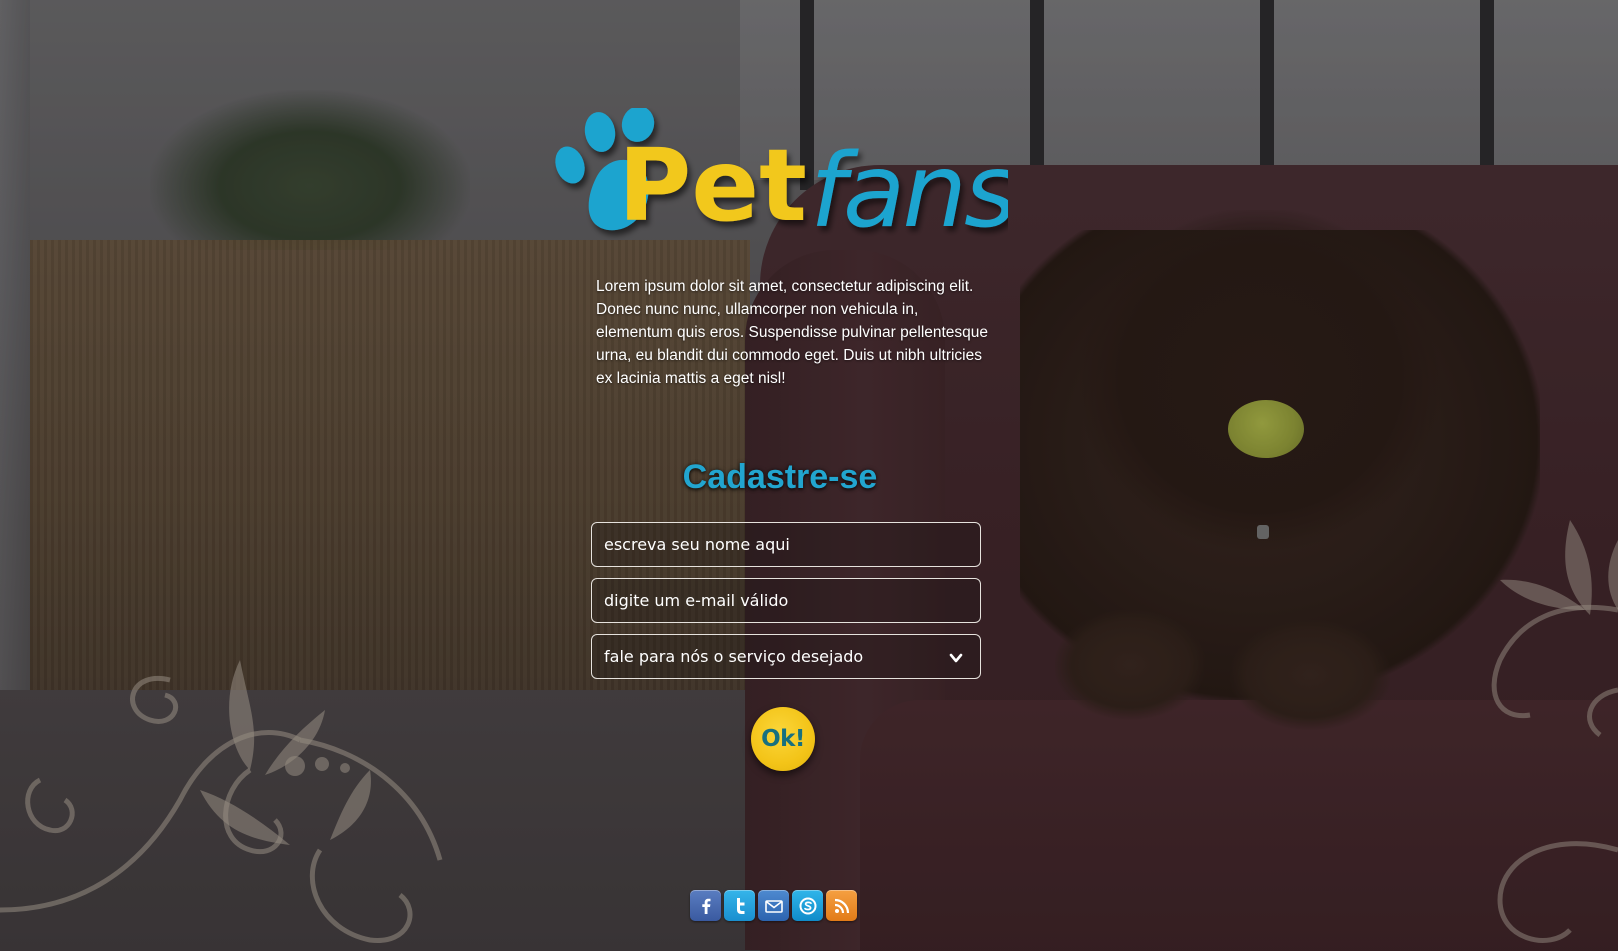  Describe the element at coordinates (909, 190) in the screenshot. I see `logo-word-fans: fans` at that location.